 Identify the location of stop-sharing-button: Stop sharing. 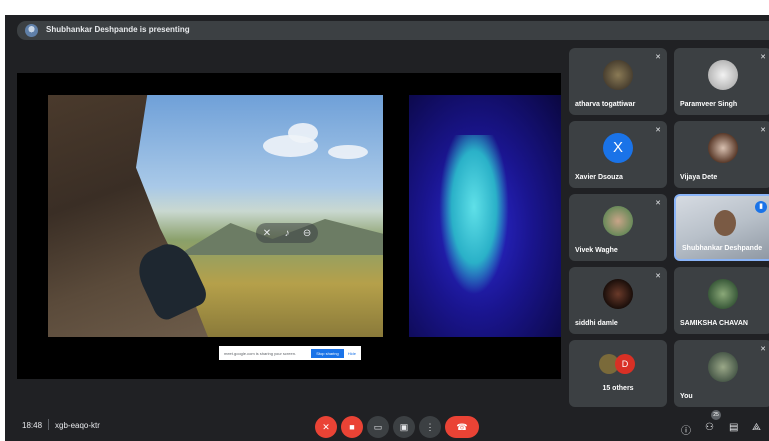
(327, 353).